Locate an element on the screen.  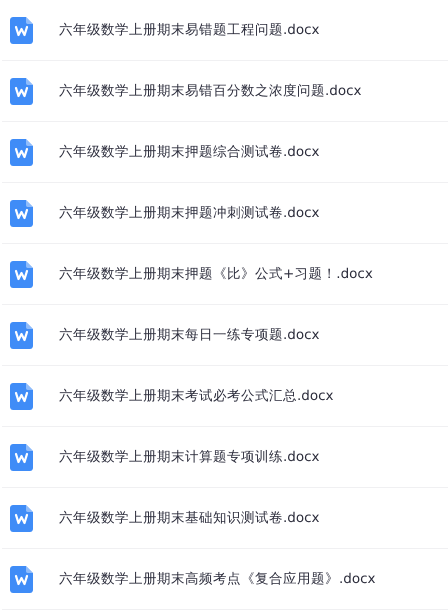
file-row: 六年级数学上册期末高频考点《复合应用题》.docx is located at coordinates (225, 579).